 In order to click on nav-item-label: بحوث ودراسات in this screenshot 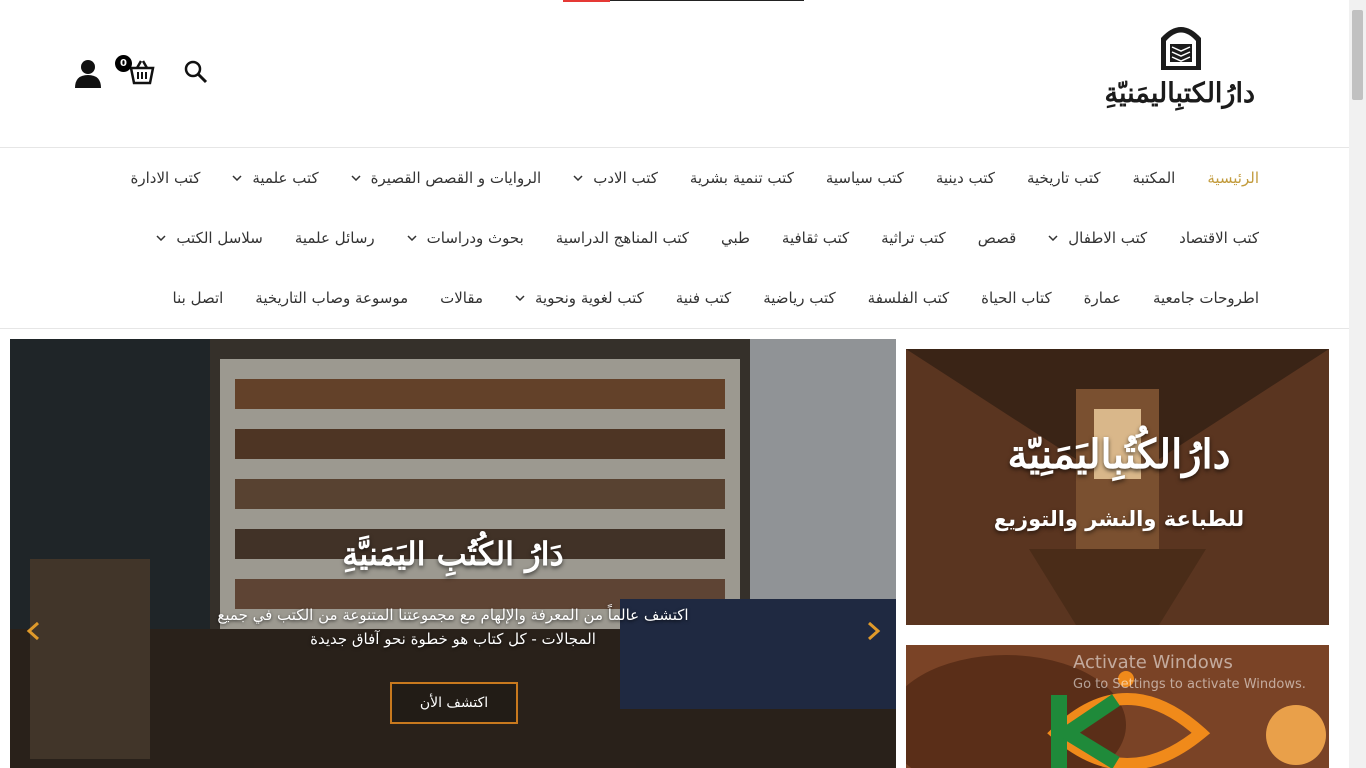, I will do `click(475, 238)`.